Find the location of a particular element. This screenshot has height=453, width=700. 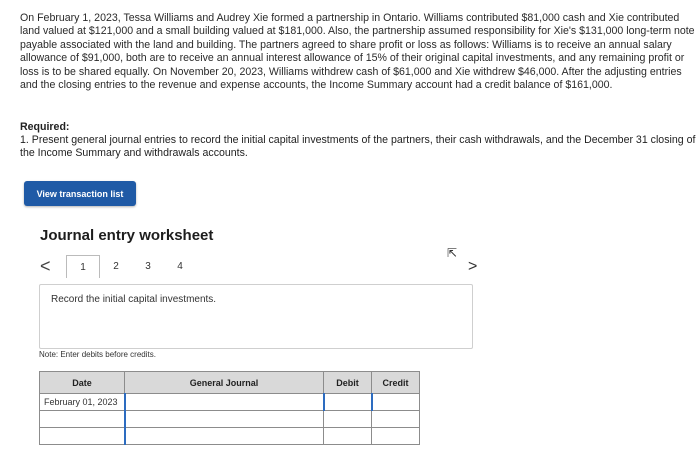

page-tabs: 1 2 3 4 is located at coordinates (131, 266).